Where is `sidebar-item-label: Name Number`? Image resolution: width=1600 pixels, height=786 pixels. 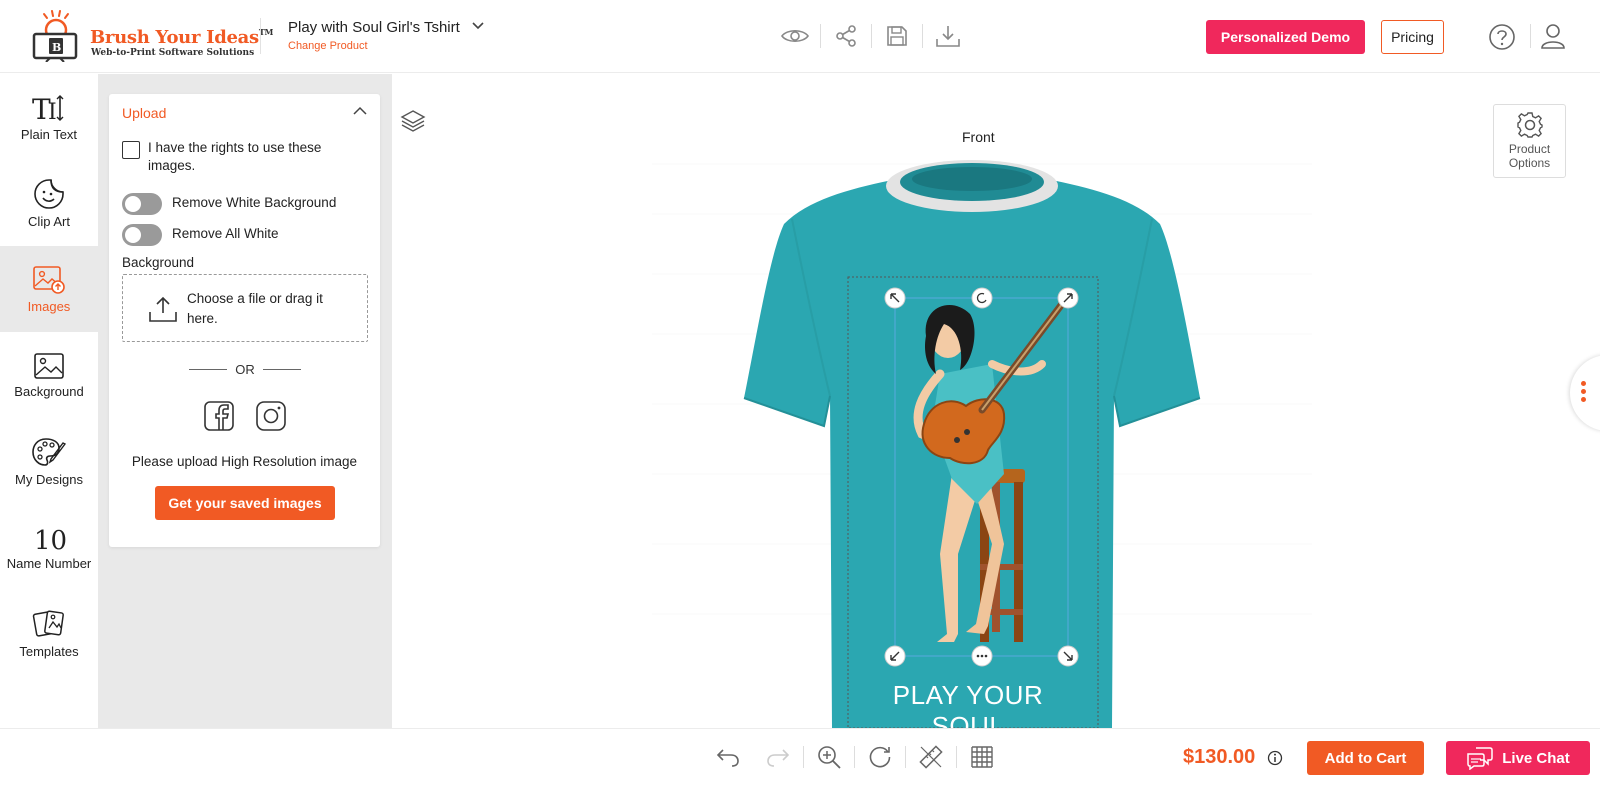
sidebar-item-label: Name Number is located at coordinates (49, 563).